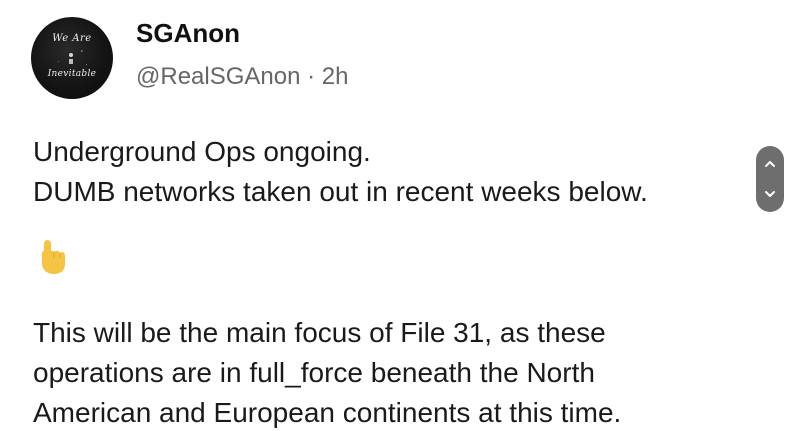 Image resolution: width=800 pixels, height=431 pixels. Describe the element at coordinates (188, 33) in the screenshot. I see `author-display-name: SGAnon` at that location.